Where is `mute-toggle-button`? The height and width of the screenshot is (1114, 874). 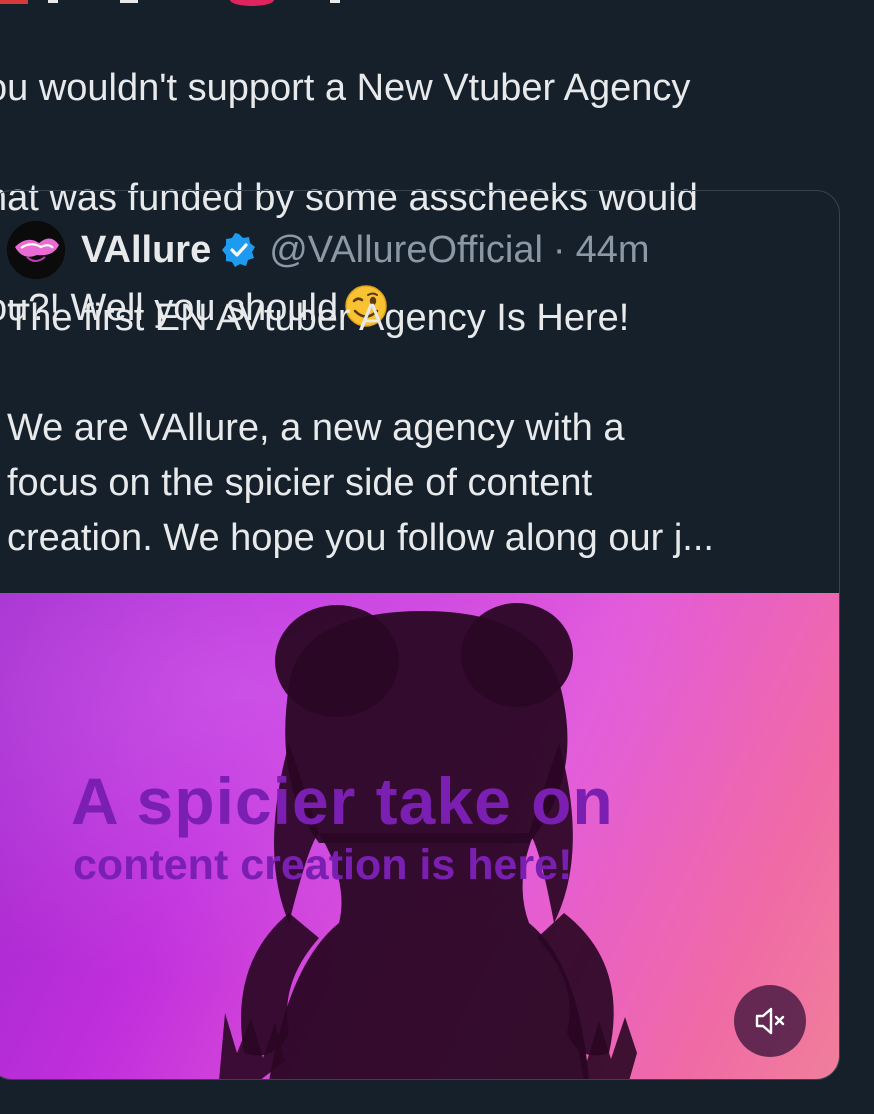 mute-toggle-button is located at coordinates (770, 1021).